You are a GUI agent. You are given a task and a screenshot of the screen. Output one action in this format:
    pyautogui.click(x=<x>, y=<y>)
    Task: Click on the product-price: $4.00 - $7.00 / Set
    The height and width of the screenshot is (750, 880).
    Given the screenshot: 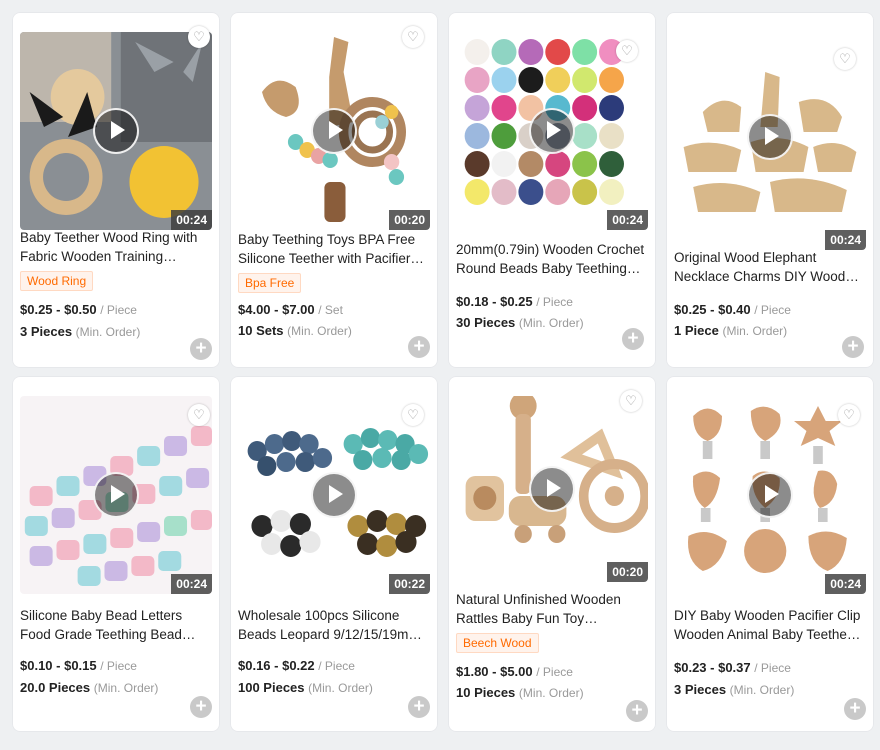 What is the action you would take?
    pyautogui.click(x=290, y=309)
    